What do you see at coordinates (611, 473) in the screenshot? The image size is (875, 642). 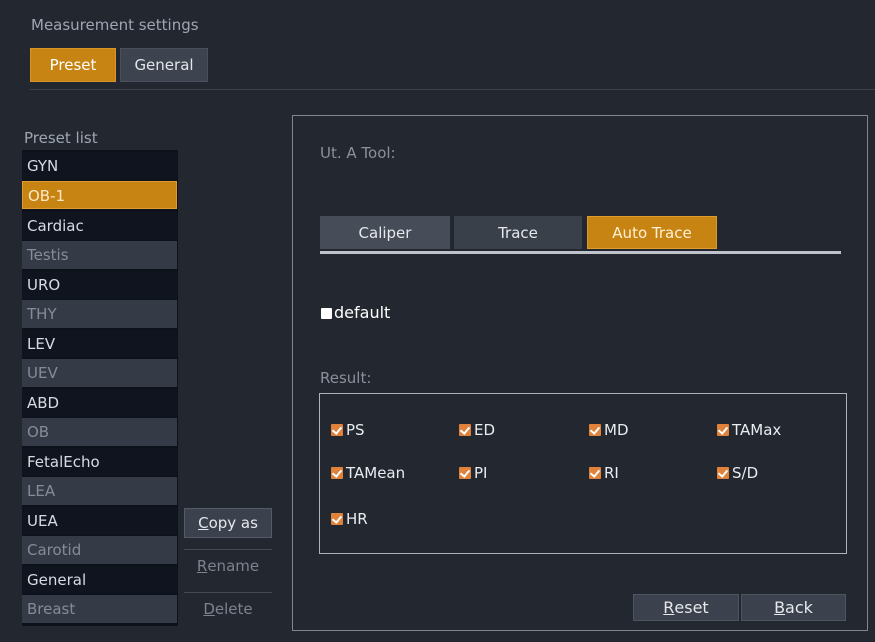 I see `result-ri-label: RI` at bounding box center [611, 473].